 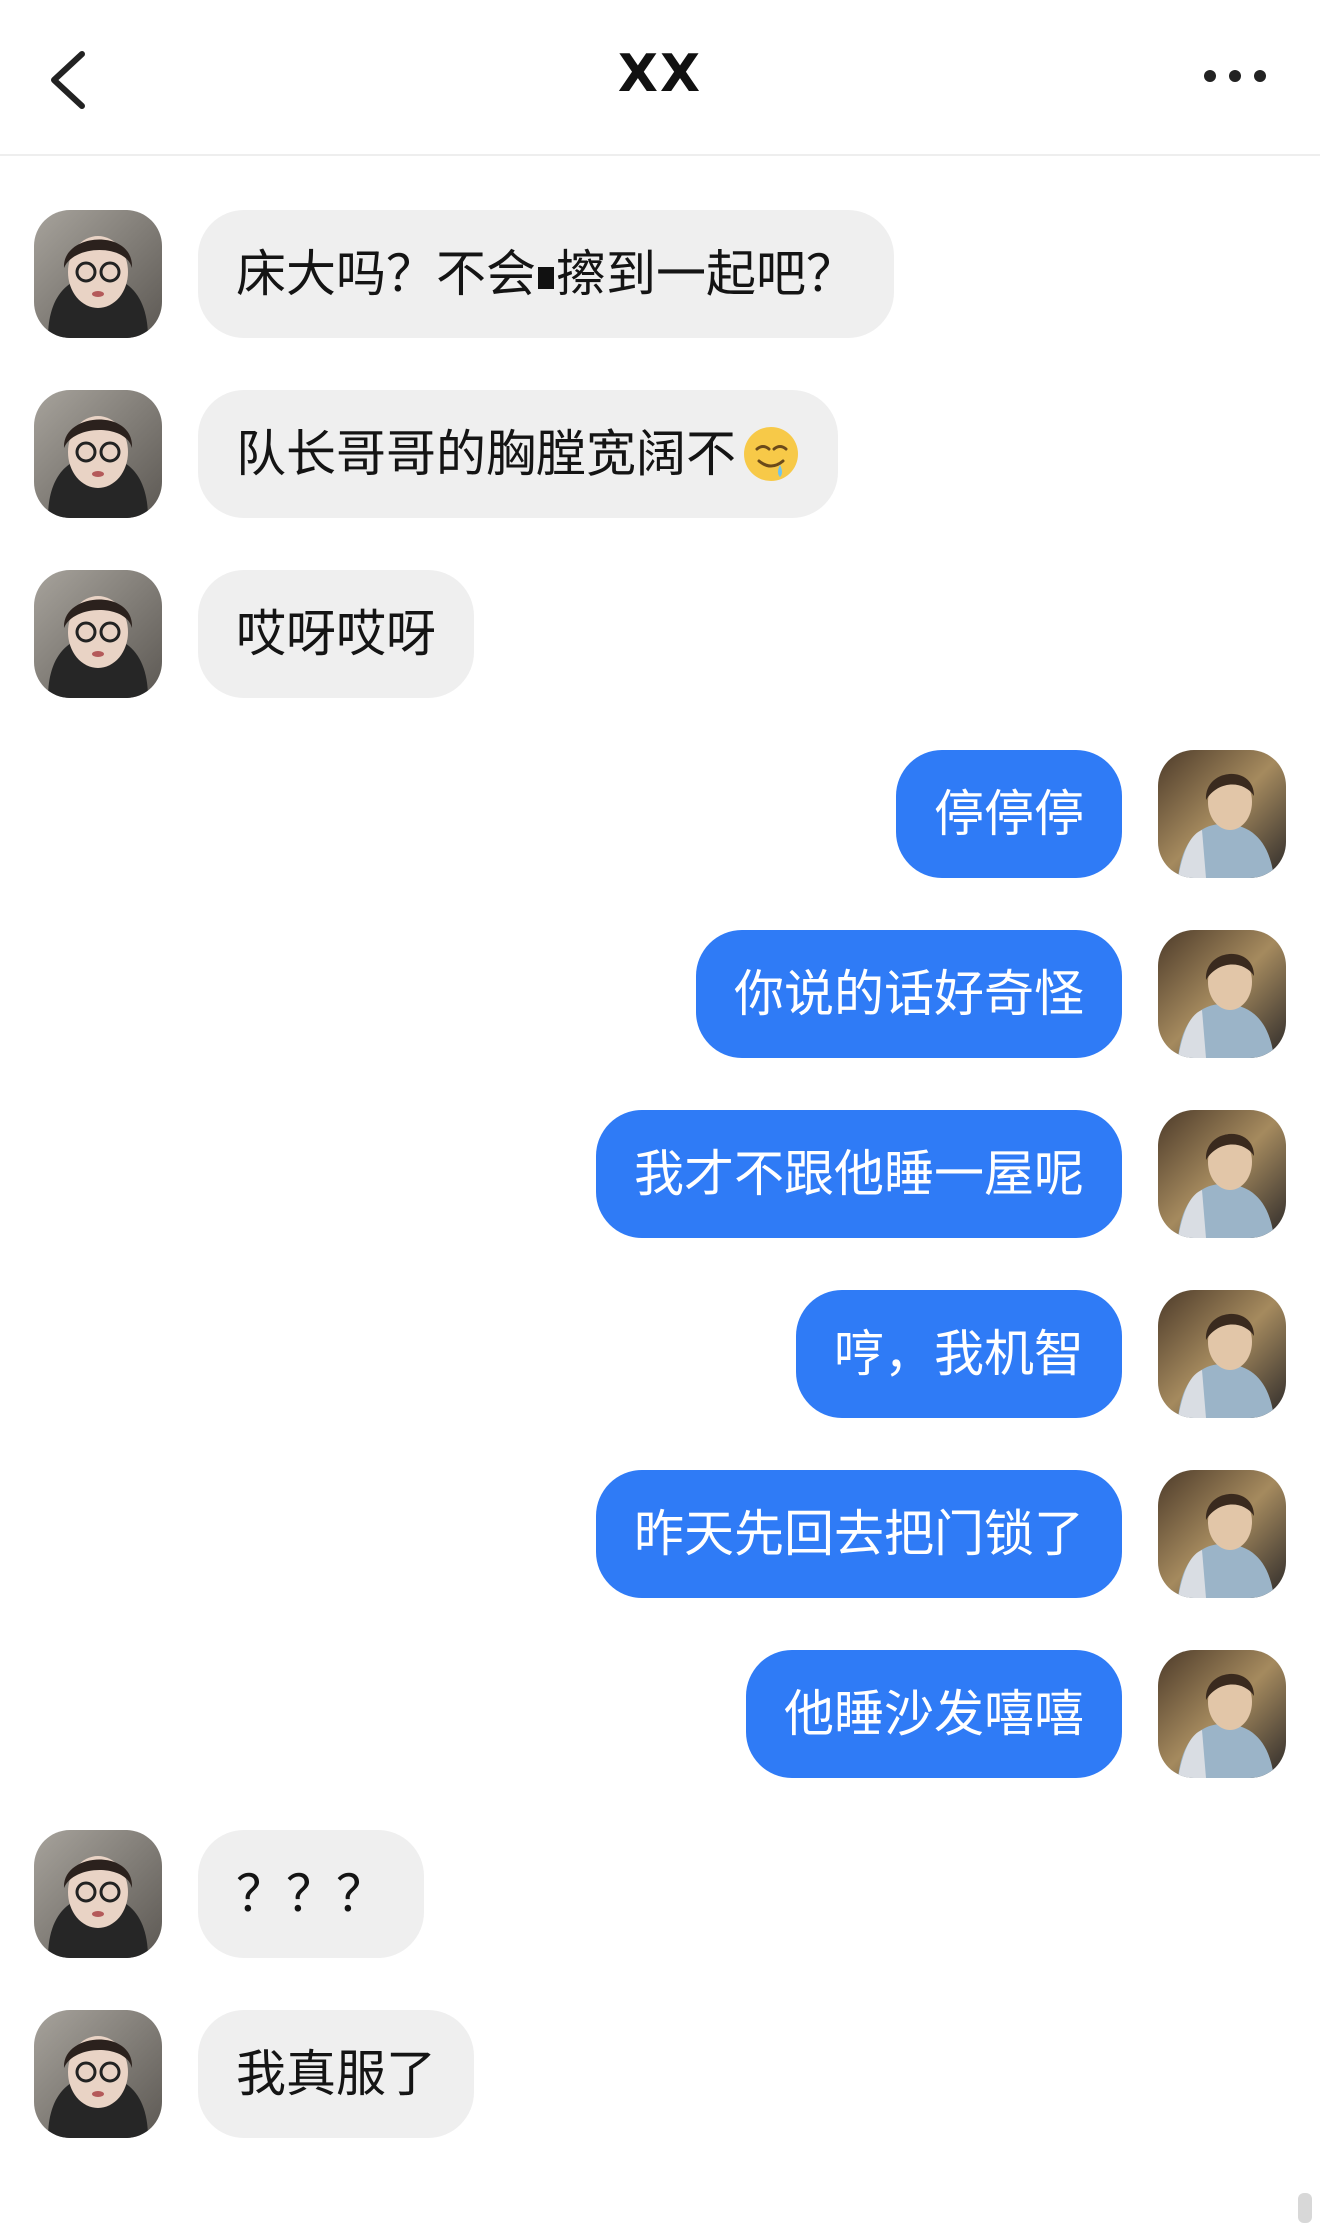 I want to click on message-text: 我真服了, so click(x=336, y=2074).